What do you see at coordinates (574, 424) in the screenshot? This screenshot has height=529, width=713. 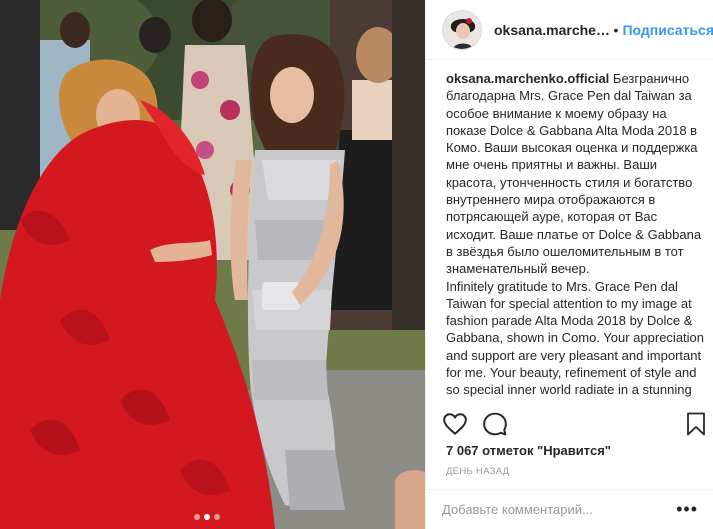 I see `post-actions` at bounding box center [574, 424].